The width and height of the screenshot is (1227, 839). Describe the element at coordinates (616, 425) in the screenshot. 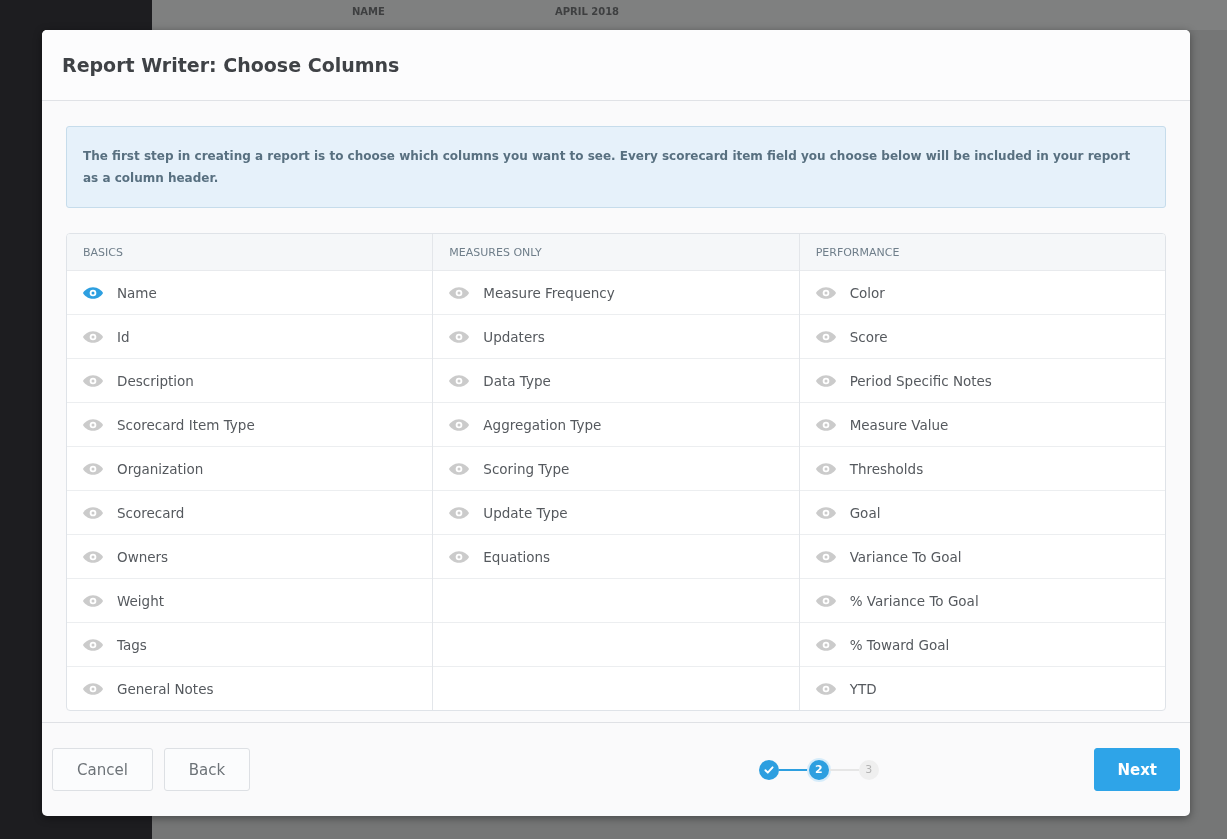

I see `column-option: Aggregation Type` at that location.